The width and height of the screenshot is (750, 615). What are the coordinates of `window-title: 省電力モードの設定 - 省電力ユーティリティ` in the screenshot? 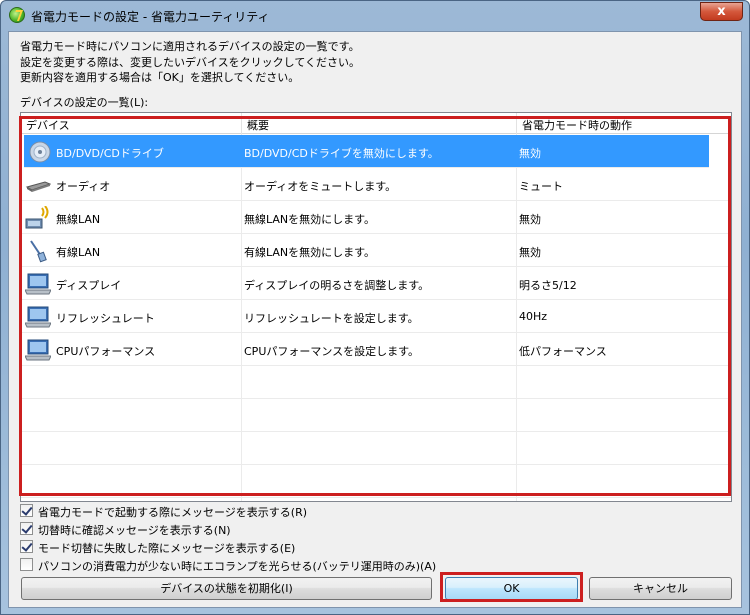 It's located at (150, 17).